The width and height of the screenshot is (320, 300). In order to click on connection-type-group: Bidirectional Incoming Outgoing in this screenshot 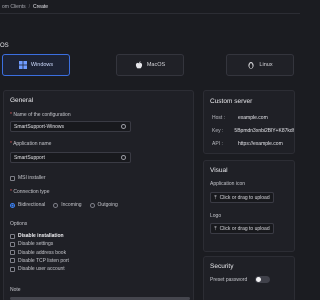, I will do `click(64, 205)`.